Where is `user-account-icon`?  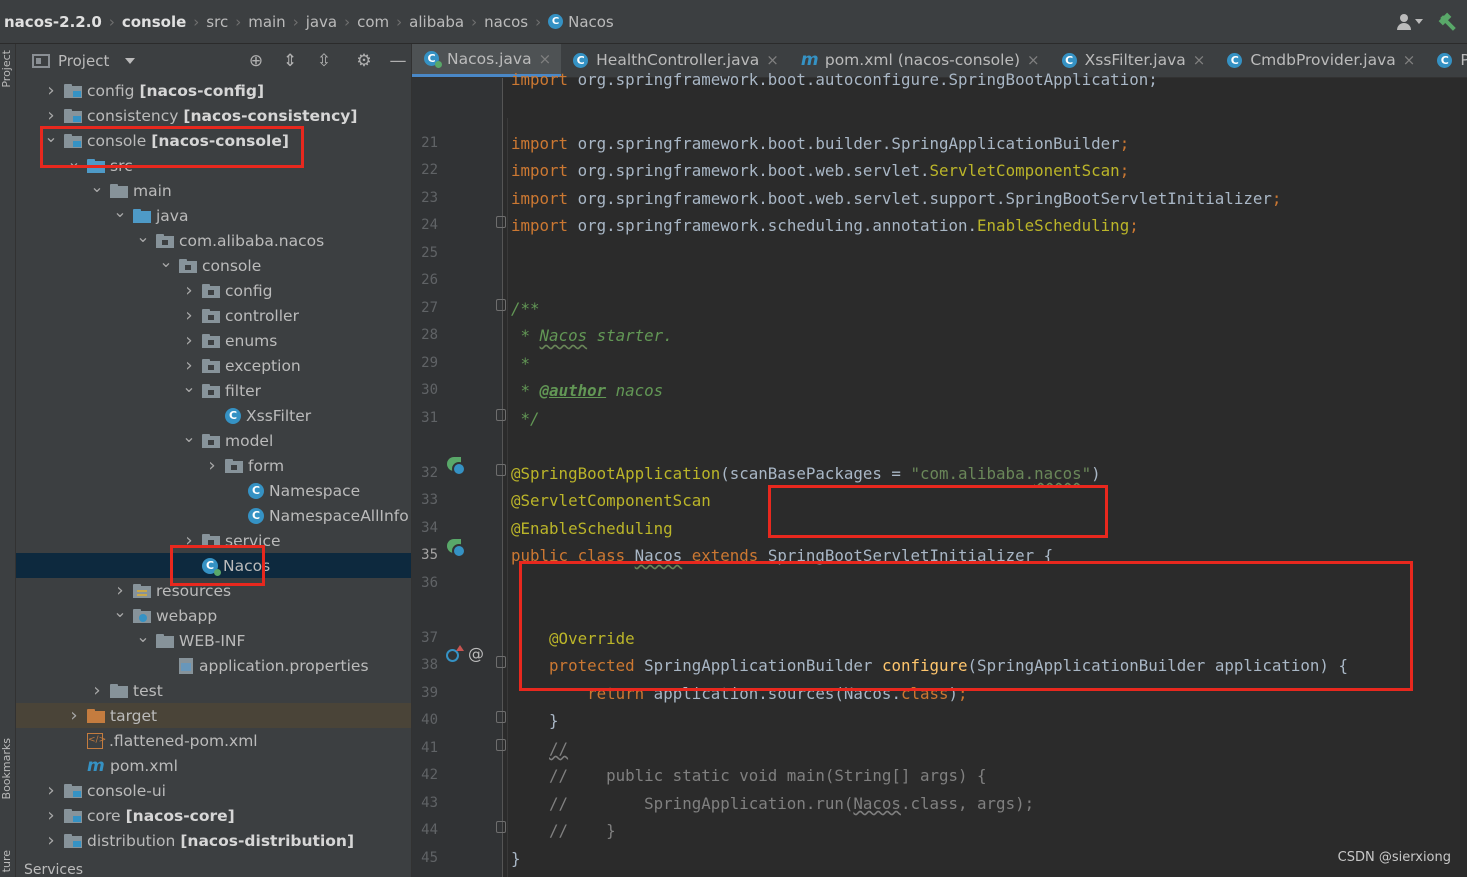 user-account-icon is located at coordinates (1410, 22).